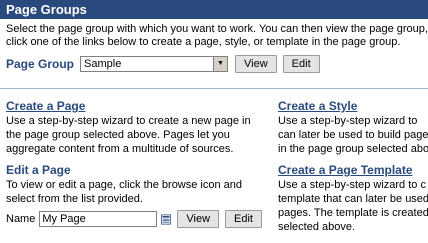 The width and height of the screenshot is (428, 243). I want to click on page-group-row: Page Group Sample ▼ View Edit, so click(214, 64).